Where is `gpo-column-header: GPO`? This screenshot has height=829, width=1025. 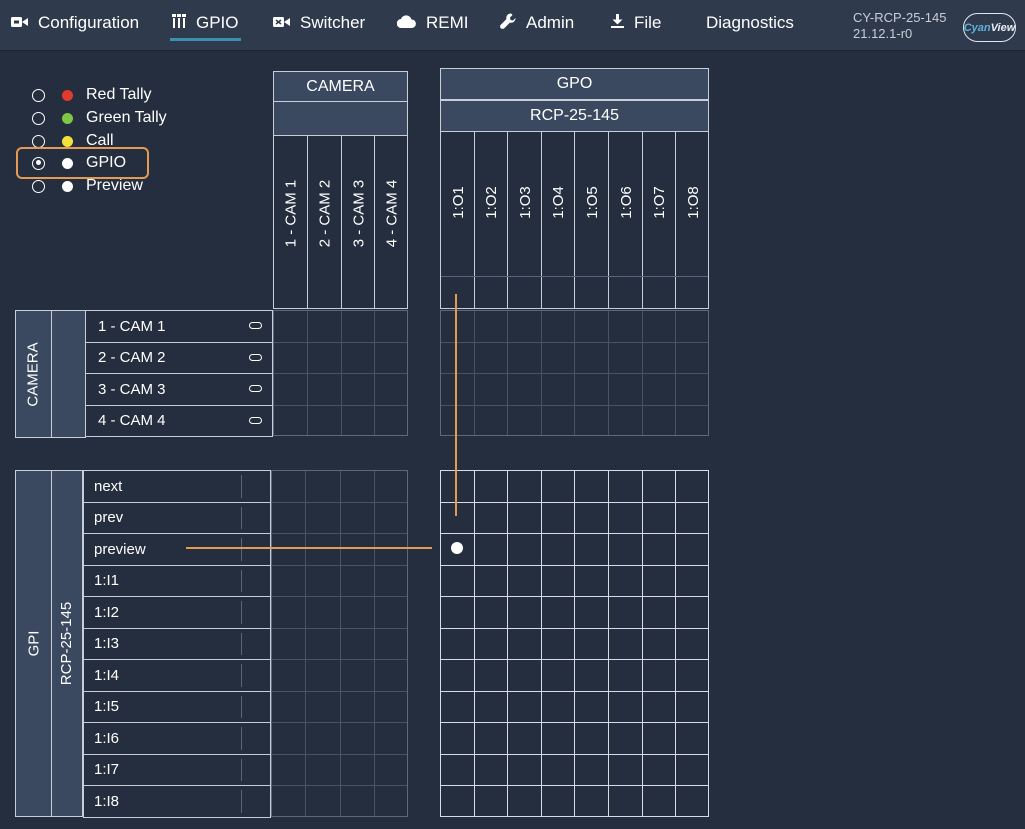
gpo-column-header: GPO is located at coordinates (574, 84).